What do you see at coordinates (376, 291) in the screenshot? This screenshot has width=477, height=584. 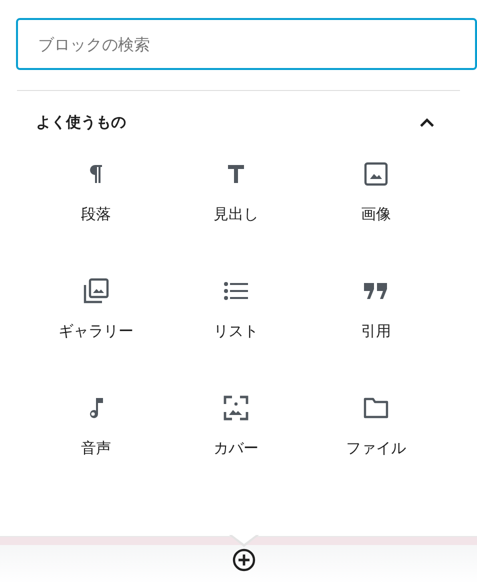 I see `quote-icon` at bounding box center [376, 291].